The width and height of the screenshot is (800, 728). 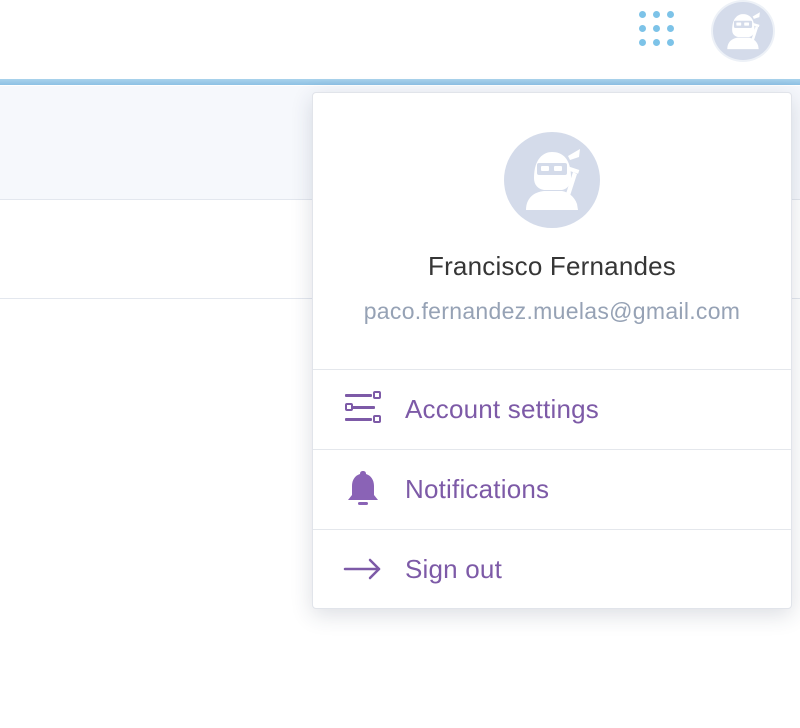 I want to click on menu-item-sign-out: Sign out, so click(x=552, y=569).